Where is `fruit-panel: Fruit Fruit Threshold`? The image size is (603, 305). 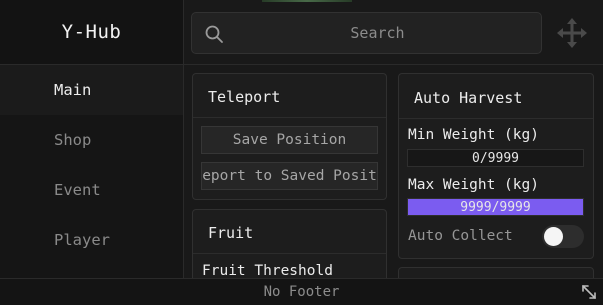 fruit-panel: Fruit Fruit Threshold is located at coordinates (289, 246).